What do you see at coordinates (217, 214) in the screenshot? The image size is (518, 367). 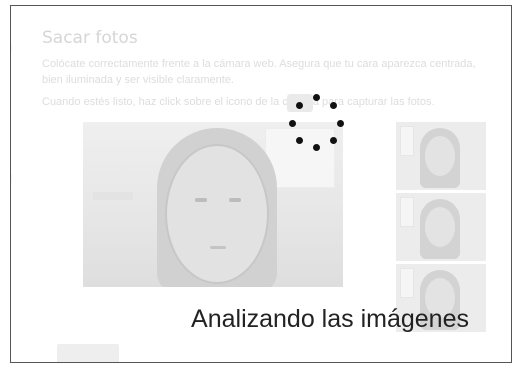 I see `face-guide-oval` at bounding box center [217, 214].